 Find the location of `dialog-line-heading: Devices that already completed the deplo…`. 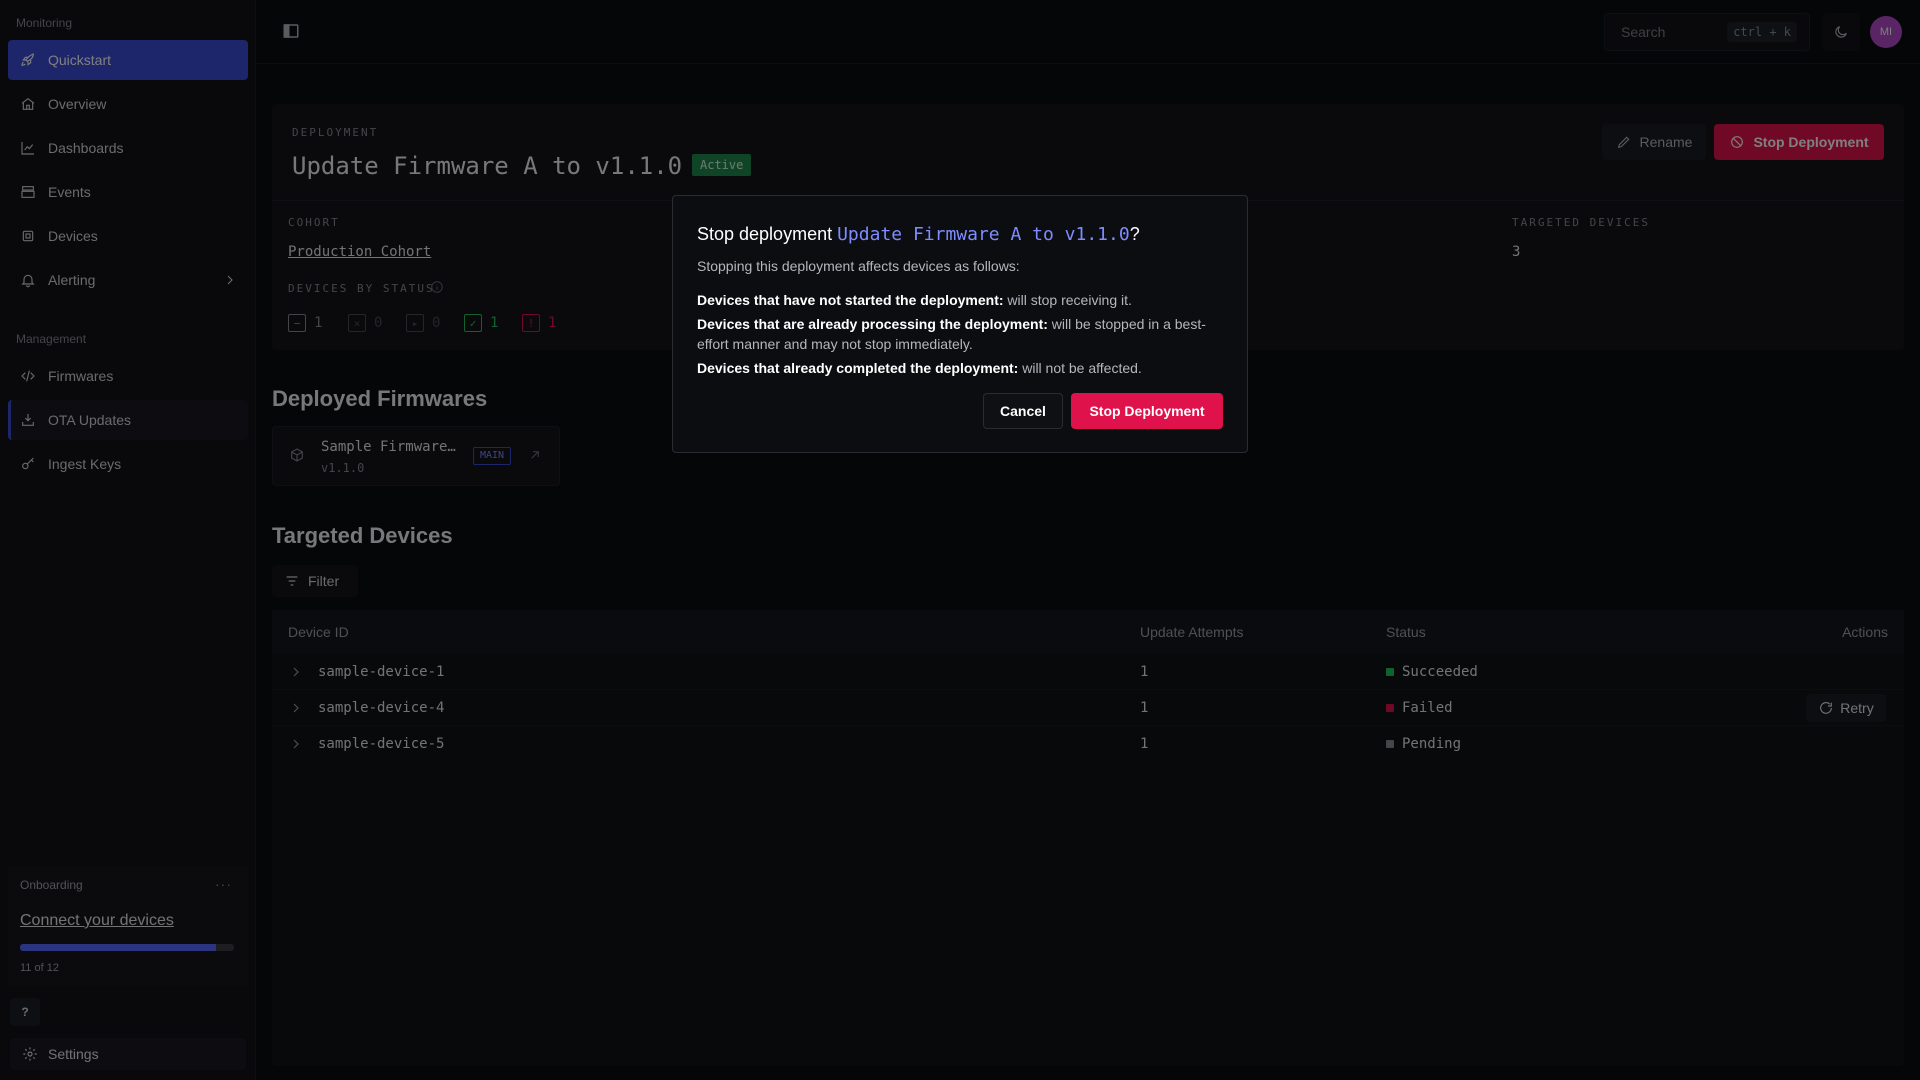

dialog-line-heading: Devices that already completed the deplo… is located at coordinates (858, 368).